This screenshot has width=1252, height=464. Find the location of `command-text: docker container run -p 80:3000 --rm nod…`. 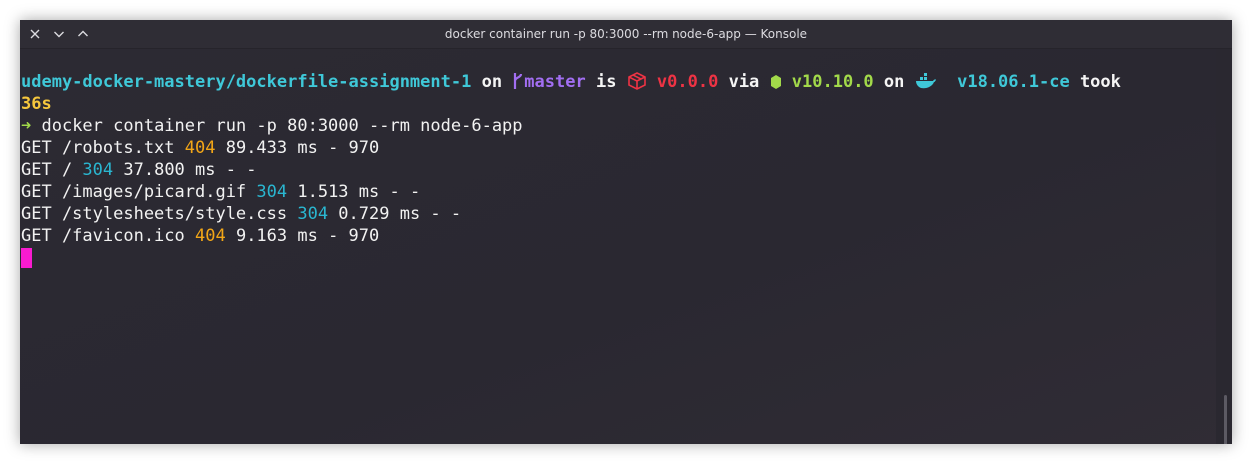

command-text: docker container run -p 80:3000 --rm nod… is located at coordinates (277, 126).